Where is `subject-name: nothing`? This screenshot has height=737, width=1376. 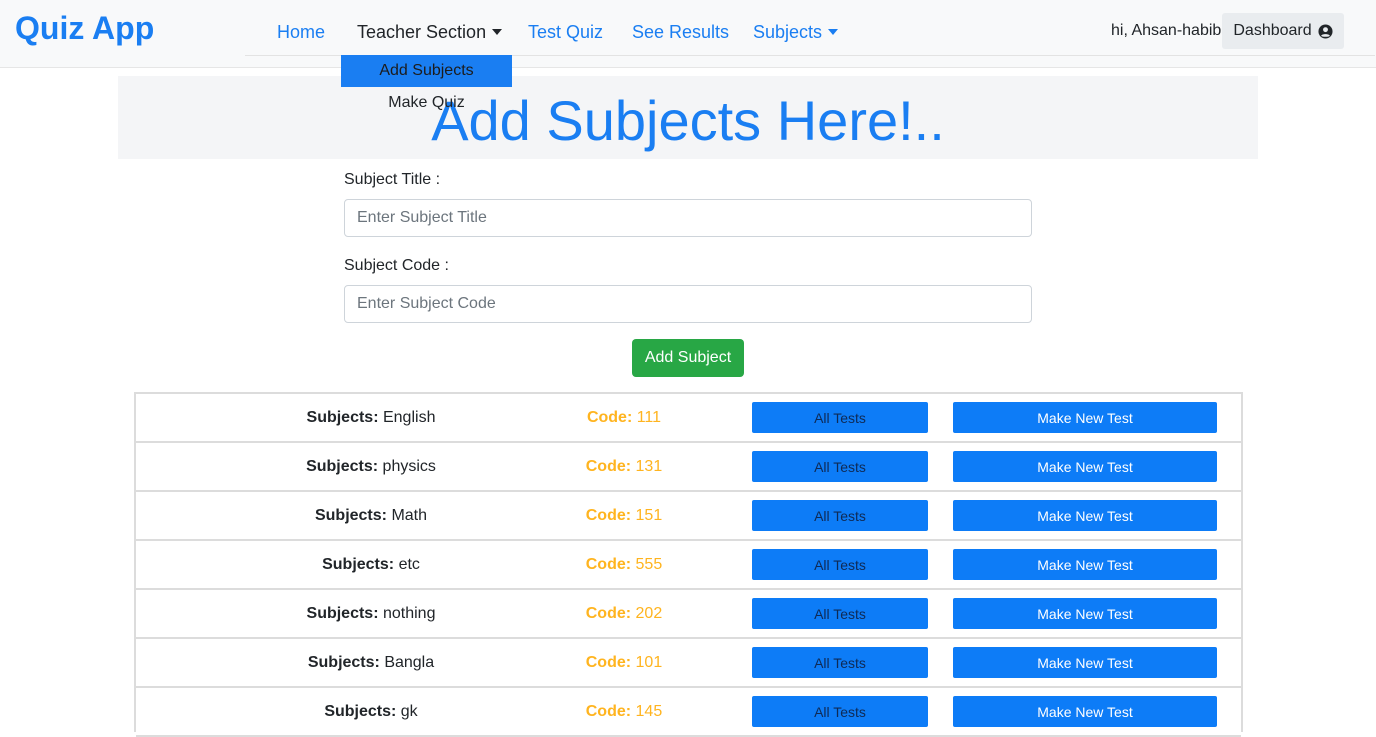 subject-name: nothing is located at coordinates (409, 613).